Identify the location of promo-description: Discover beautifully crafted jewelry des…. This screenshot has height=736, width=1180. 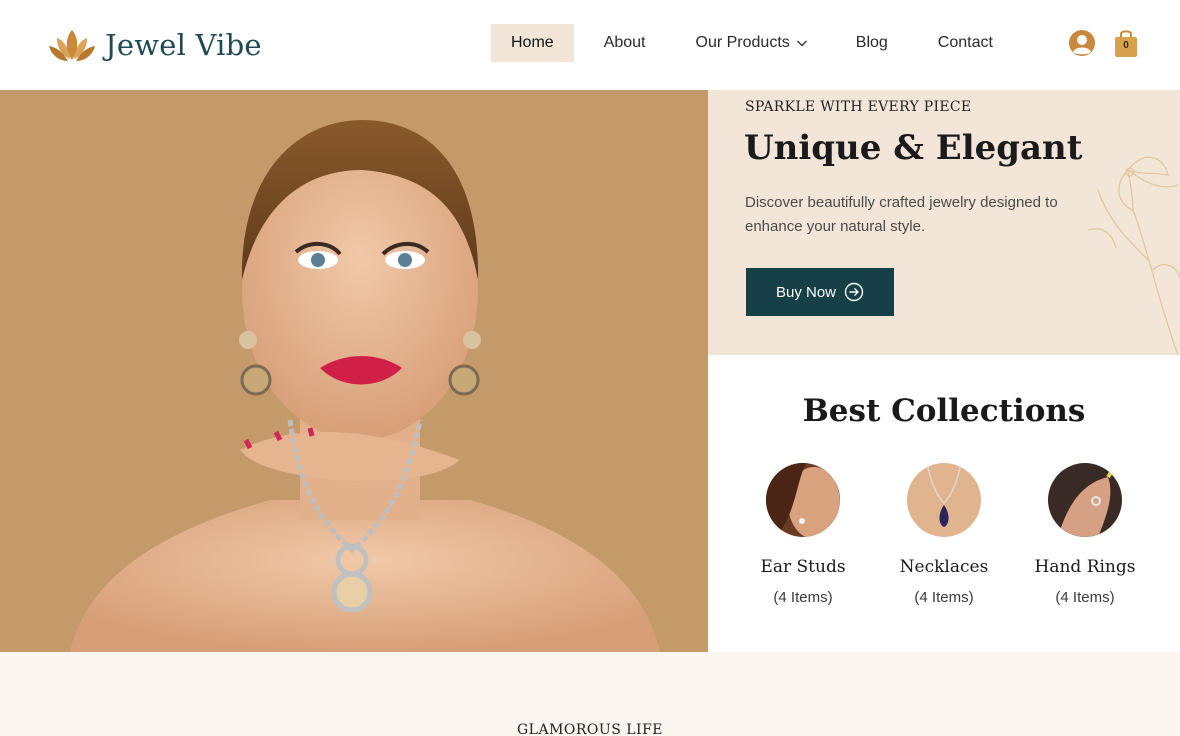
(901, 214).